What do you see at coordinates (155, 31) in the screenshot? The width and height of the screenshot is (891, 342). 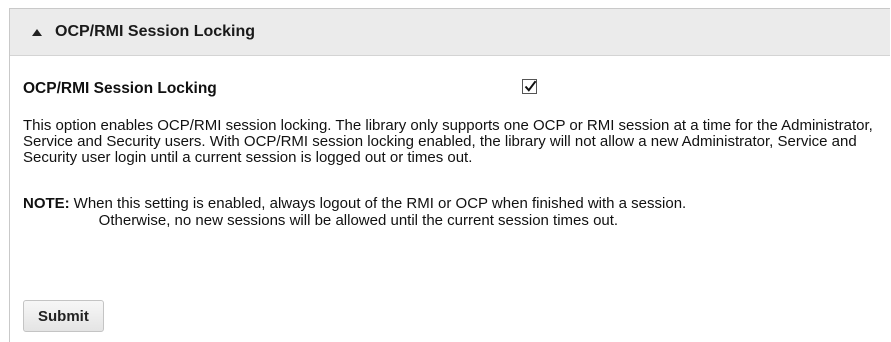 I see `section-title: OCP/RMI Session Locking` at bounding box center [155, 31].